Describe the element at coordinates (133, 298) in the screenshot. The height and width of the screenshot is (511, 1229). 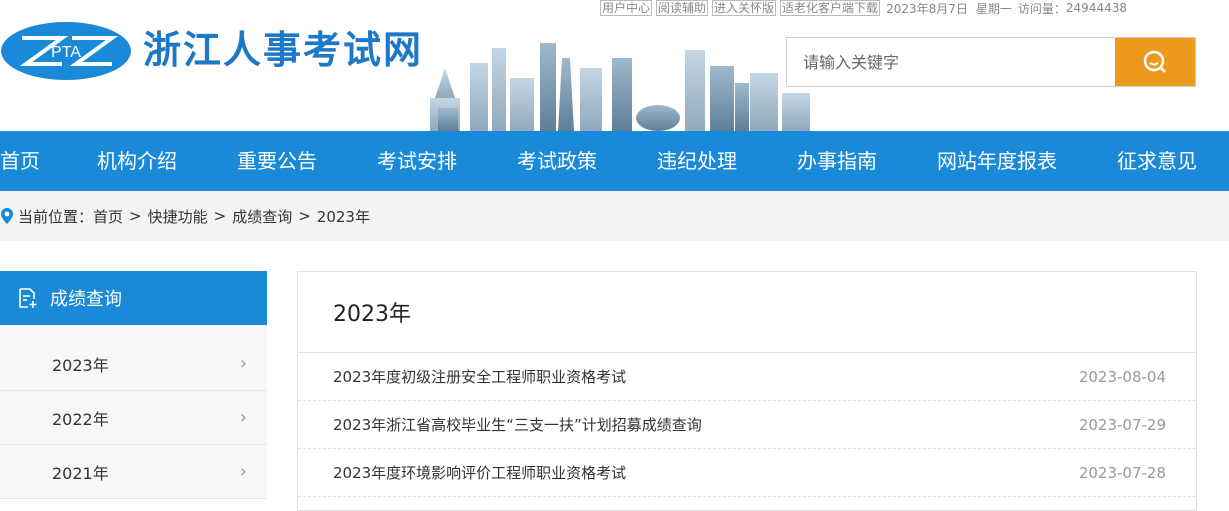
I see `sidebar-header: 成绩查询` at that location.